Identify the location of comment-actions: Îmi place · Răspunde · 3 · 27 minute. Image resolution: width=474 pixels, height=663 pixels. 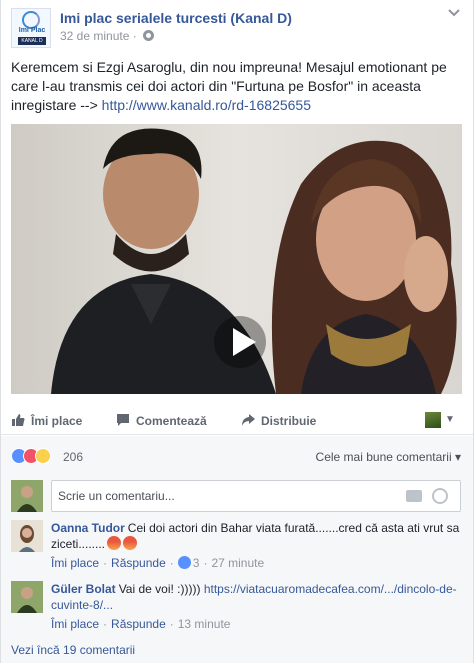
(158, 563).